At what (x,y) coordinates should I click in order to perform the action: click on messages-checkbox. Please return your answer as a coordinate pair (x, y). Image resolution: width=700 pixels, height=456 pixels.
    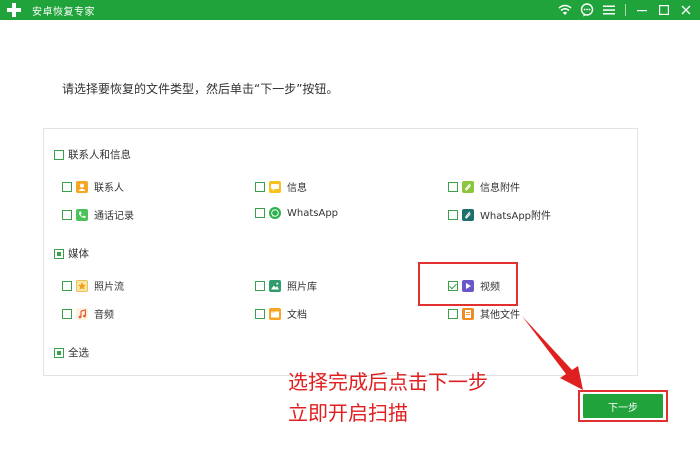
    Looking at the image, I should click on (260, 186).